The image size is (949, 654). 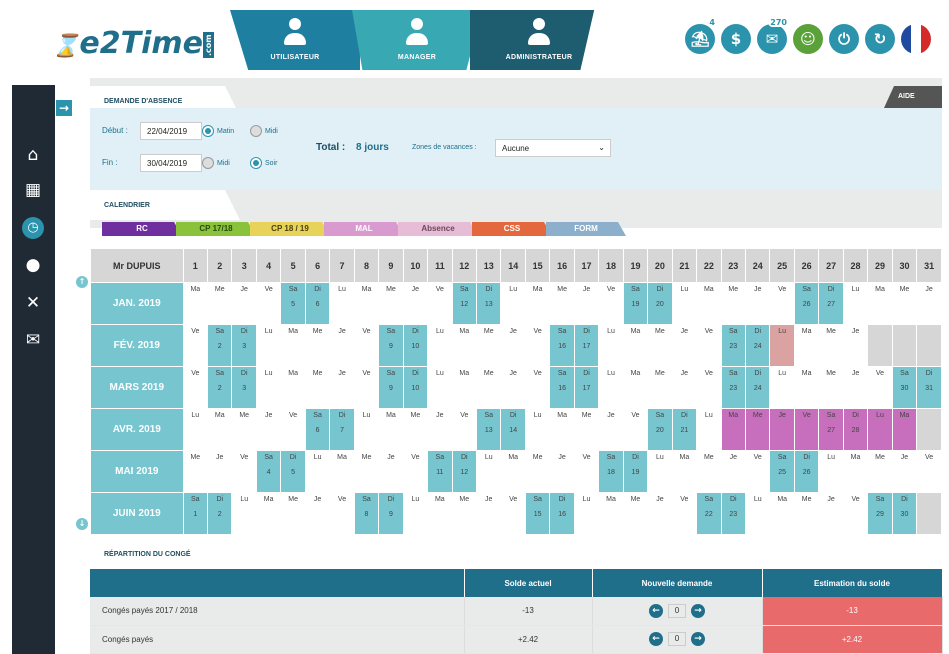 I want to click on help-button: AIDE, so click(x=913, y=97).